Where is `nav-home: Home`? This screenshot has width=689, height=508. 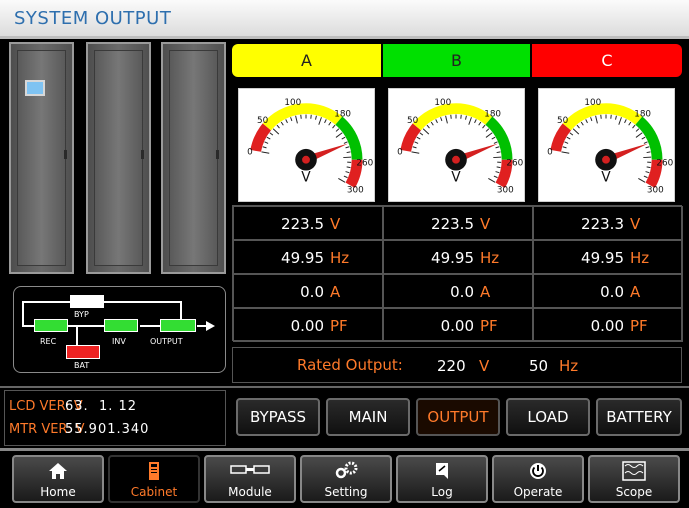
nav-home: Home is located at coordinates (58, 479).